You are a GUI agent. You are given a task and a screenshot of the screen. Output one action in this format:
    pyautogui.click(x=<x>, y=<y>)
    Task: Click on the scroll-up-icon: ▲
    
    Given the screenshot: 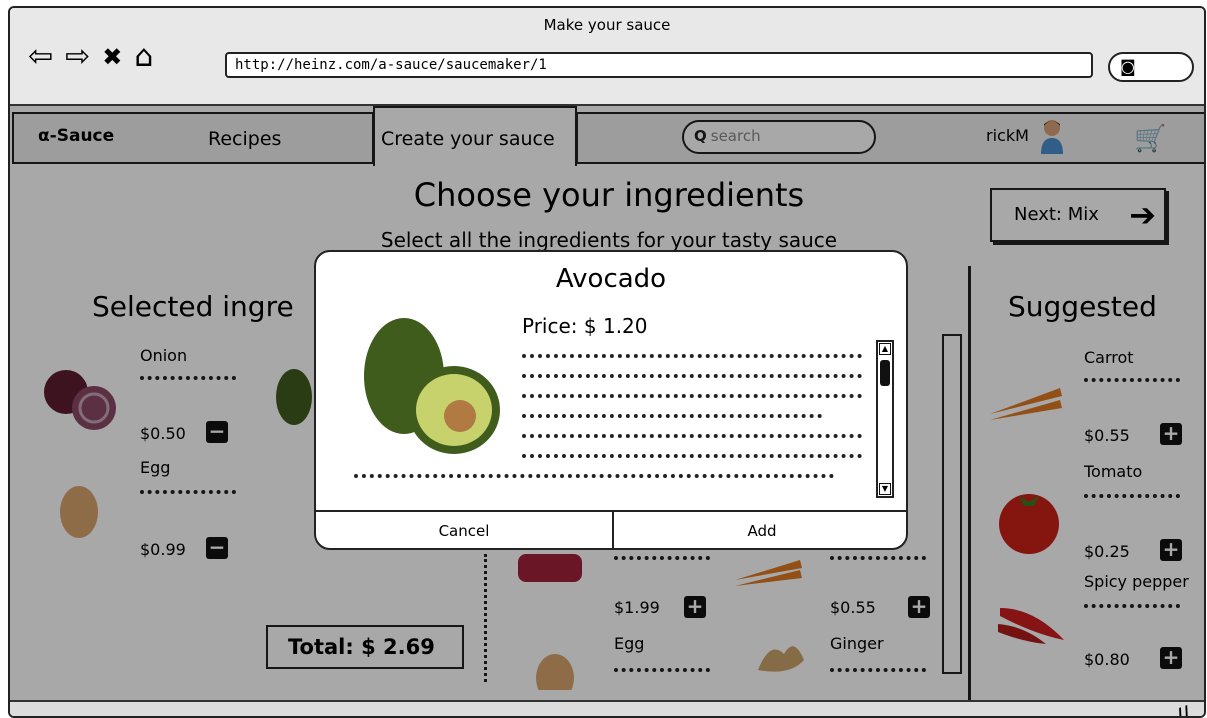 What is the action you would take?
    pyautogui.click(x=885, y=349)
    